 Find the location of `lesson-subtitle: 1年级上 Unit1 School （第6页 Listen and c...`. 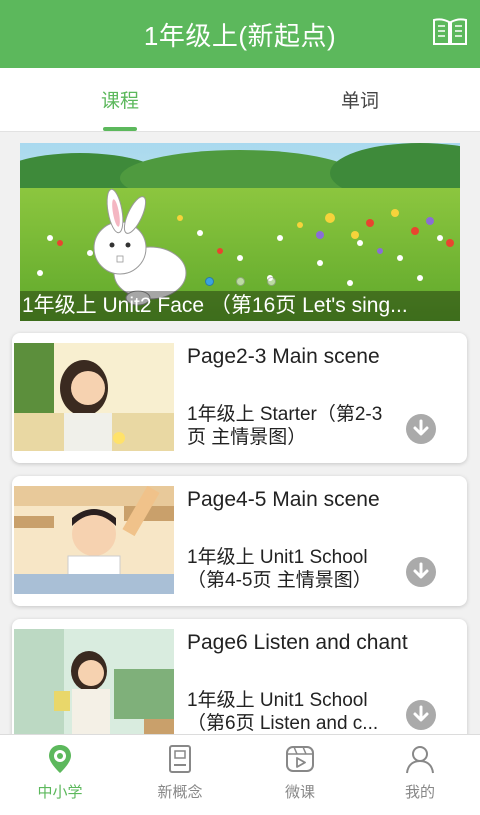

lesson-subtitle: 1年级上 Unit1 School （第6页 Listen and c... is located at coordinates (283, 712).